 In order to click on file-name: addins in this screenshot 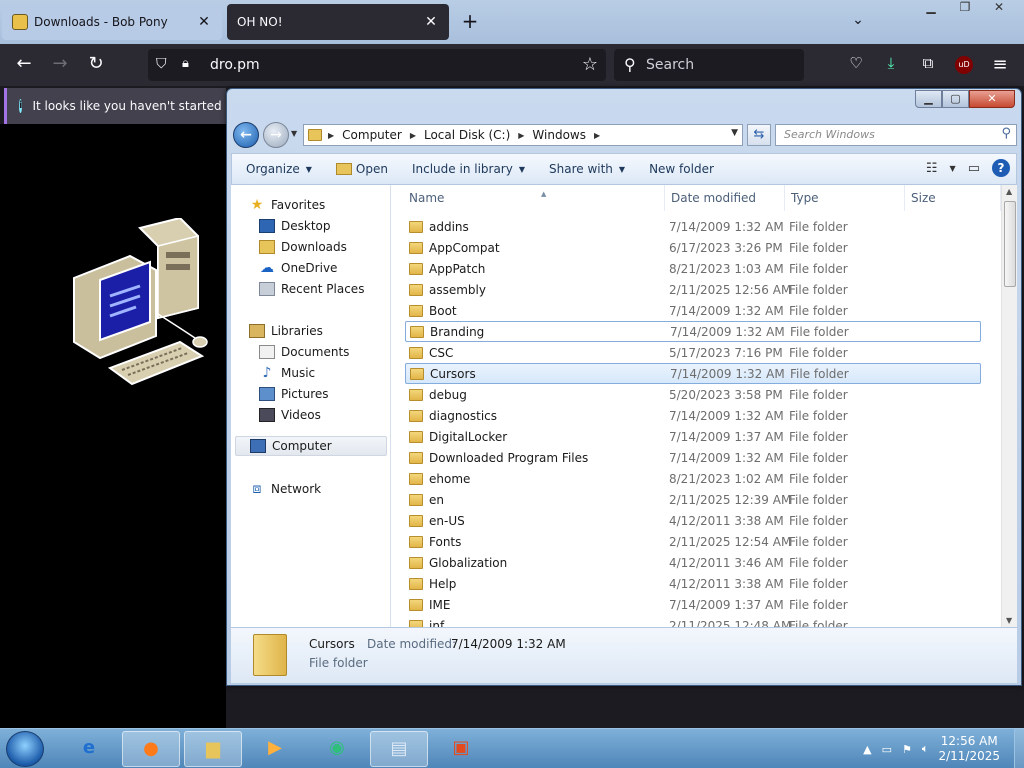, I will do `click(449, 226)`.